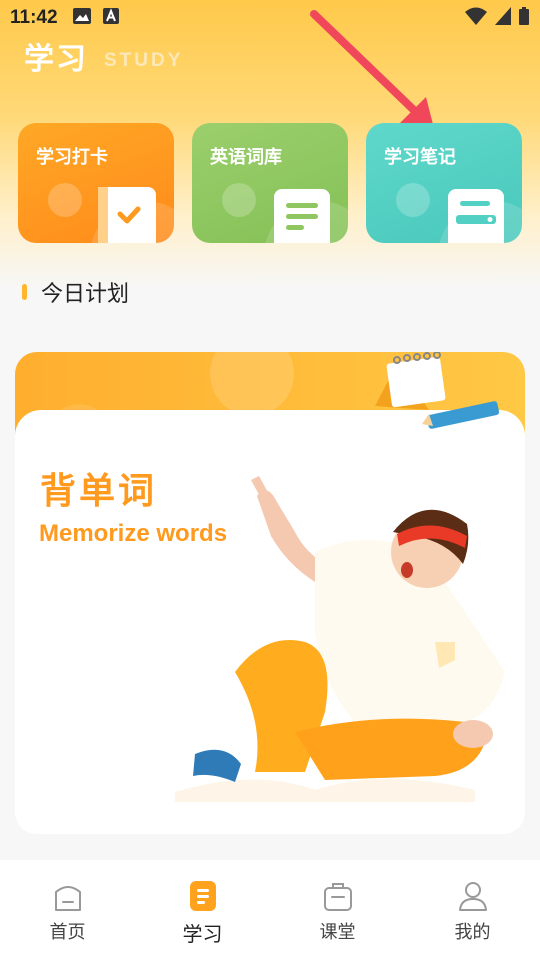 The height and width of the screenshot is (960, 540). Describe the element at coordinates (144, 60) in the screenshot. I see `page-subtitle: STUDY` at that location.